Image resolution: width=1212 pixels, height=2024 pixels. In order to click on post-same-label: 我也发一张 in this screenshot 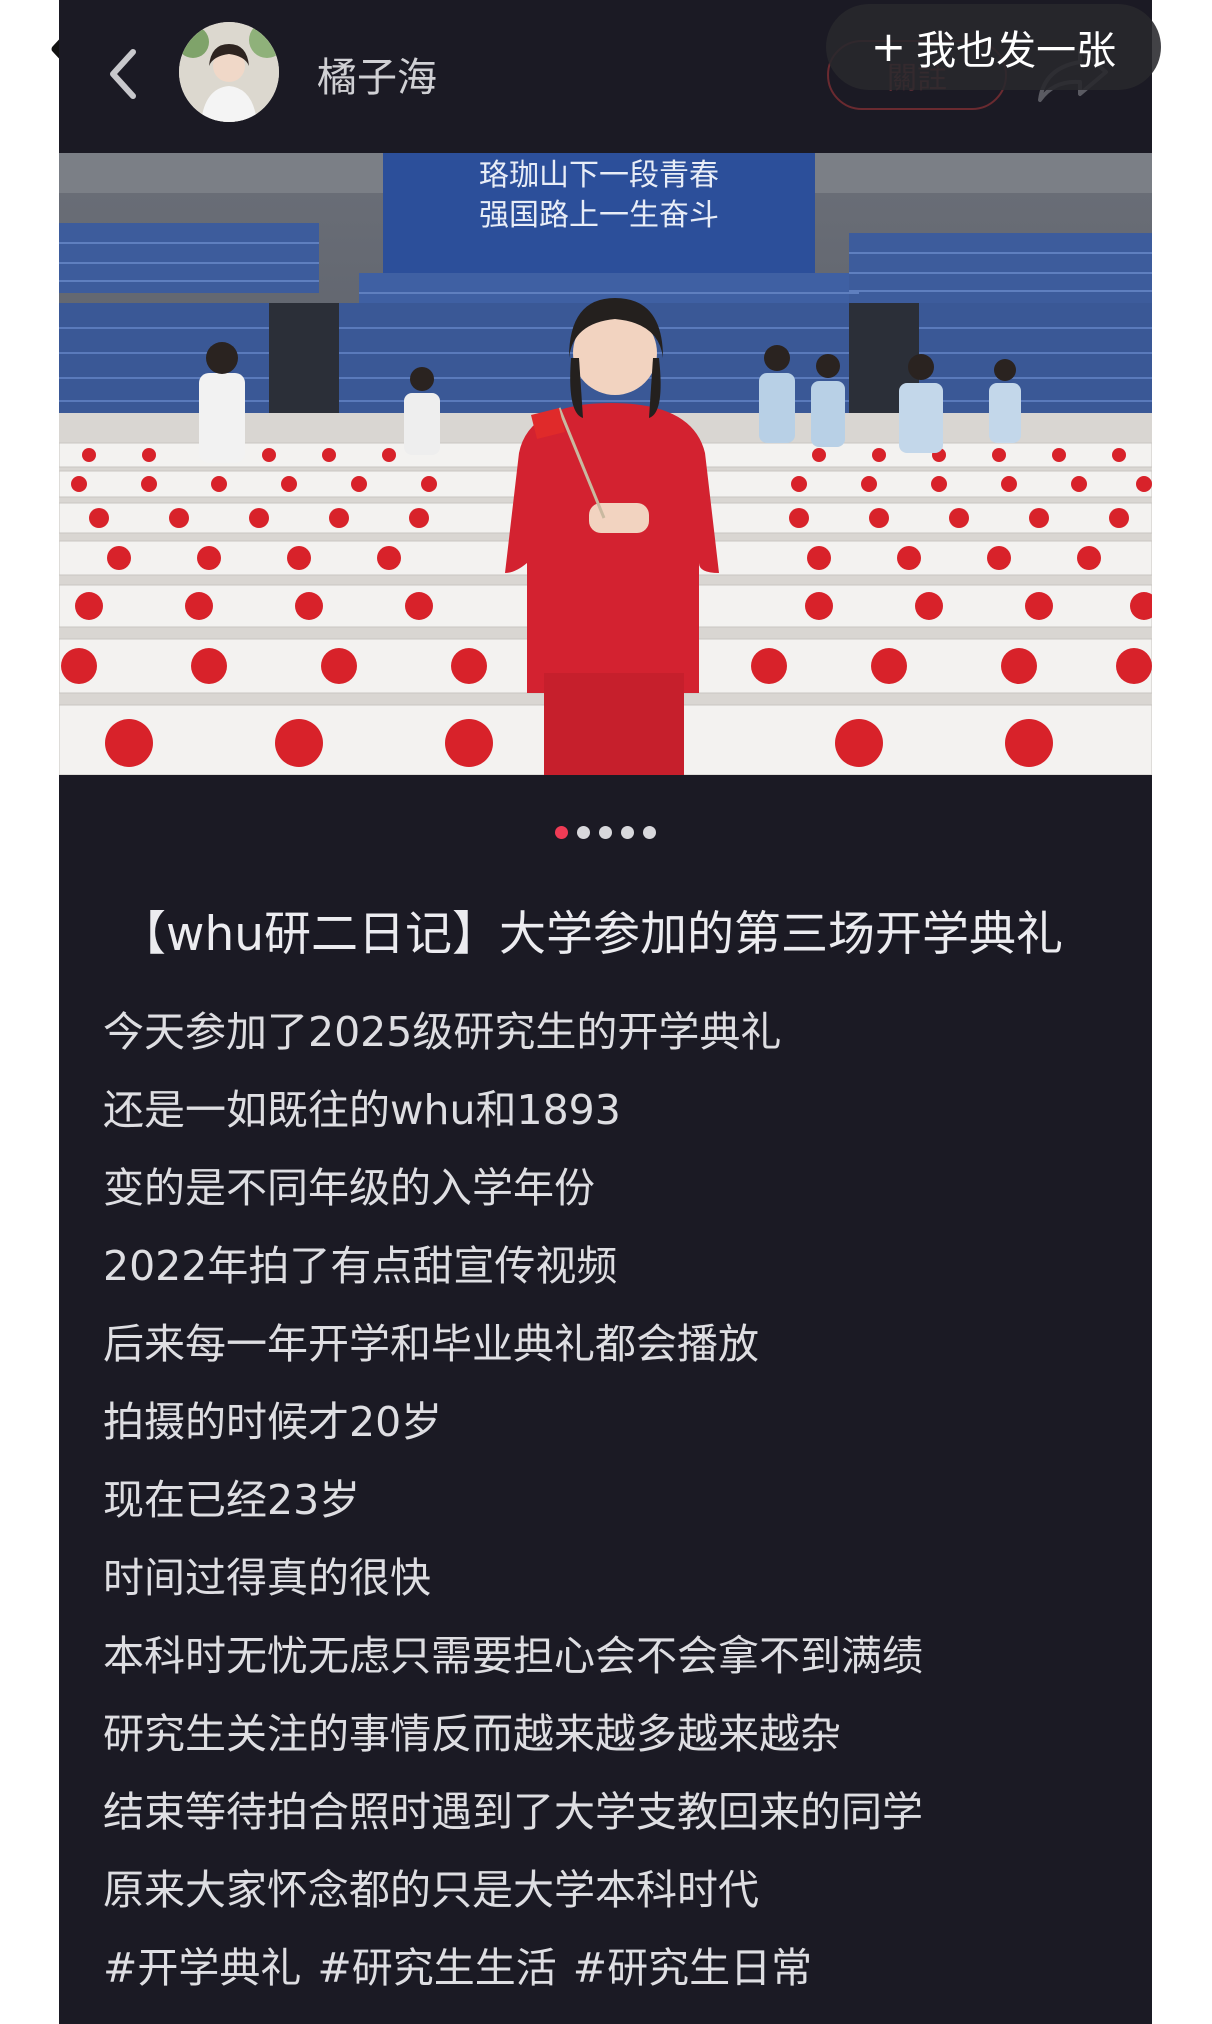, I will do `click(1016, 51)`.